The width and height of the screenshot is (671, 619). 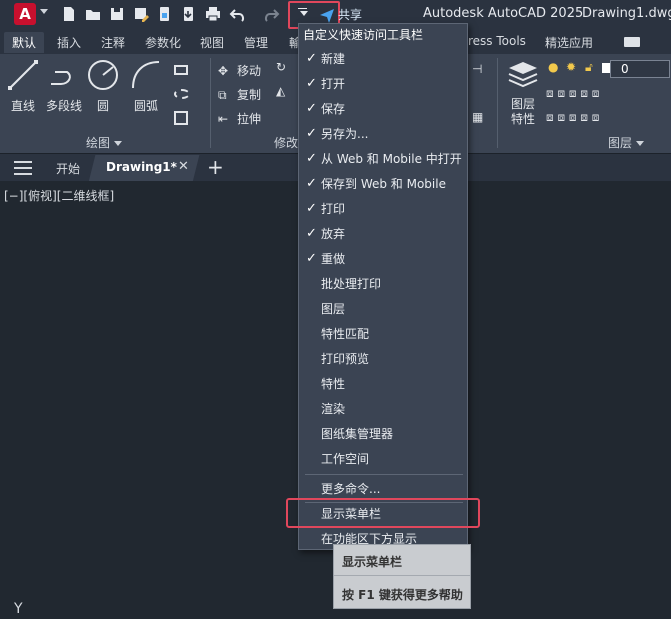 What do you see at coordinates (569, 42) in the screenshot?
I see `tab-featured-apps: 精选应用` at bounding box center [569, 42].